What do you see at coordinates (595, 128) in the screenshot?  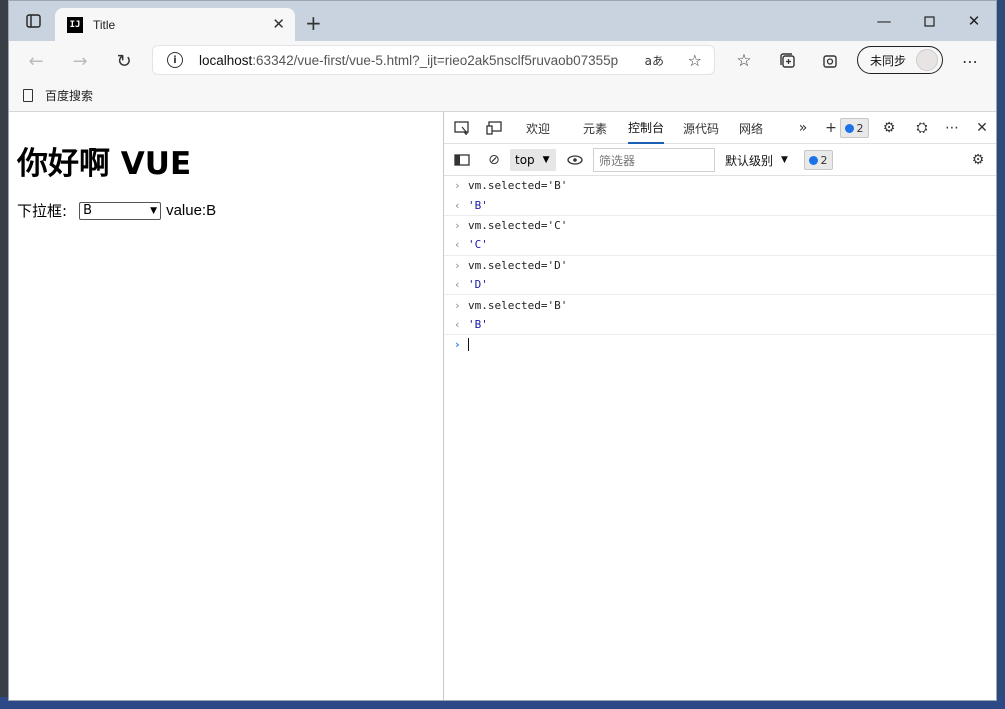 I see `tab-elements: 元素` at bounding box center [595, 128].